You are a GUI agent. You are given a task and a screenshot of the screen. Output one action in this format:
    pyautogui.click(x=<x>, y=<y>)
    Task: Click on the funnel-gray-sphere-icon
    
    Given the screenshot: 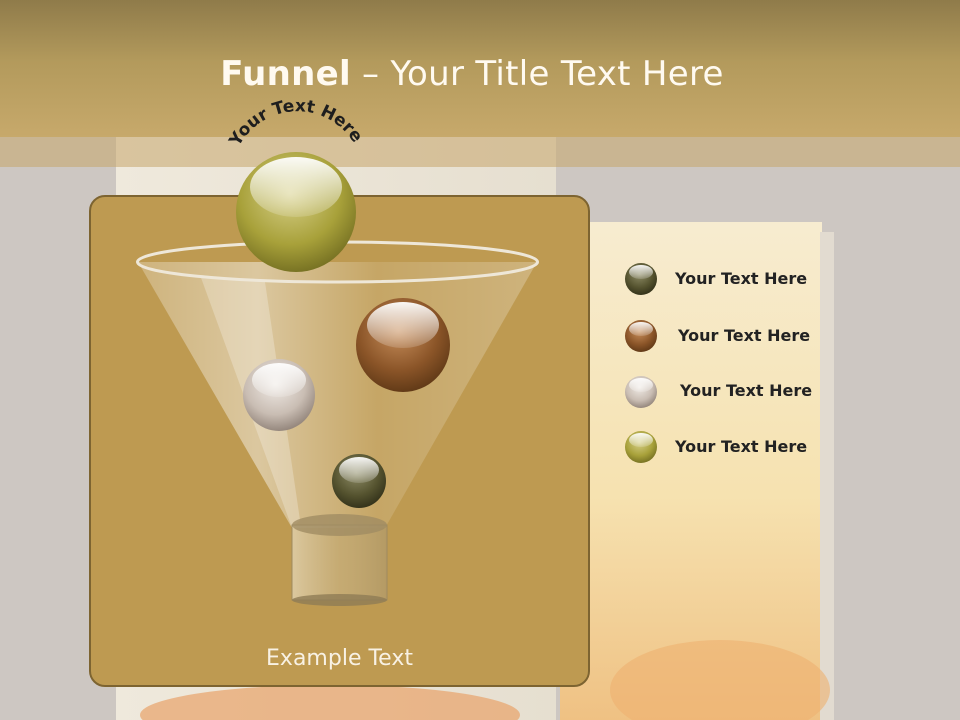 What is the action you would take?
    pyautogui.click(x=279, y=395)
    